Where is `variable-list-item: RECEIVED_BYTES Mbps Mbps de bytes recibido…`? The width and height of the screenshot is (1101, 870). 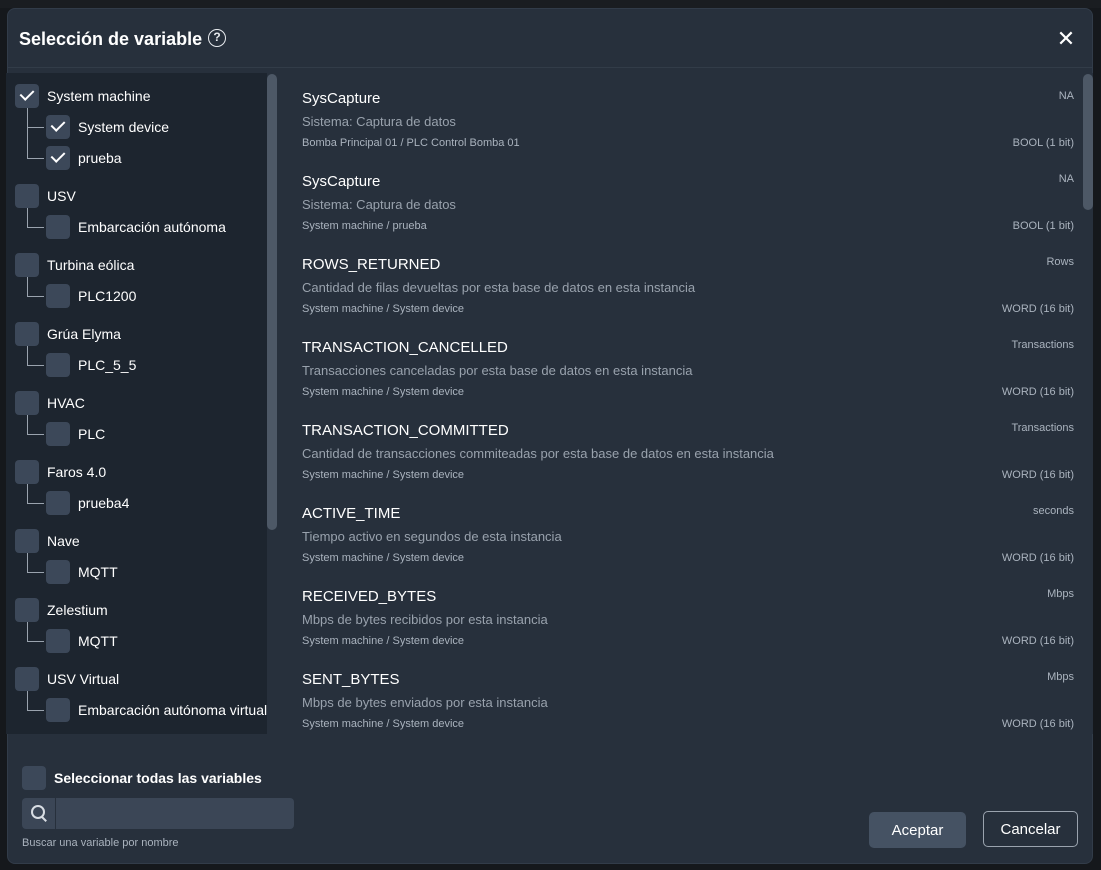 variable-list-item: RECEIVED_BYTES Mbps Mbps de bytes recibido… is located at coordinates (688, 620).